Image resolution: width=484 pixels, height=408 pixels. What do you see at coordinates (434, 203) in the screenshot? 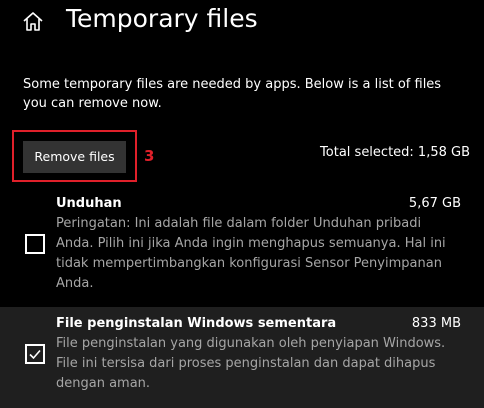
I see `item-size: 5,67 GB` at bounding box center [434, 203].